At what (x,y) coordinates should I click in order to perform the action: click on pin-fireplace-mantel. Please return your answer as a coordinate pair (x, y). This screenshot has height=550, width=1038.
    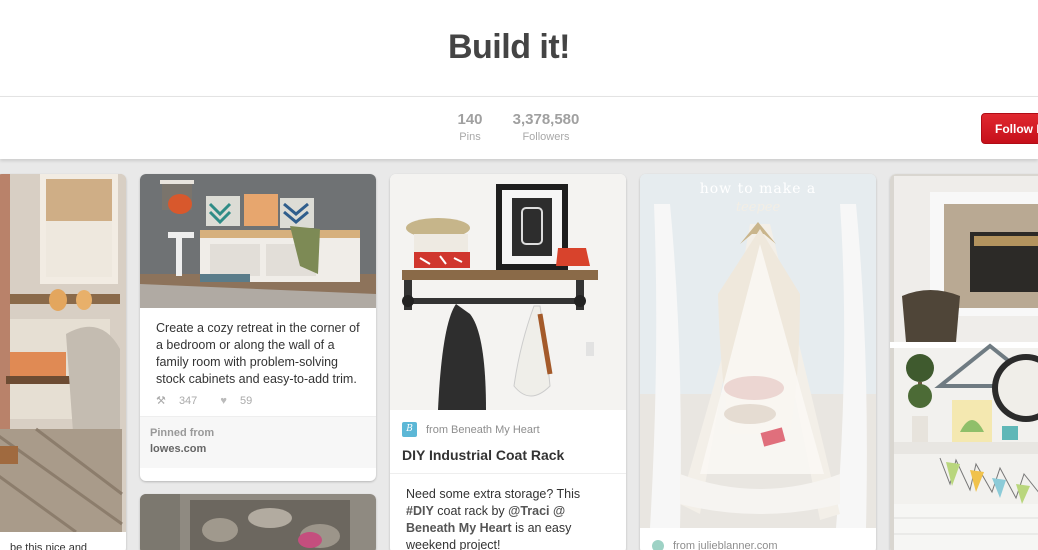
    Looking at the image, I should click on (964, 362).